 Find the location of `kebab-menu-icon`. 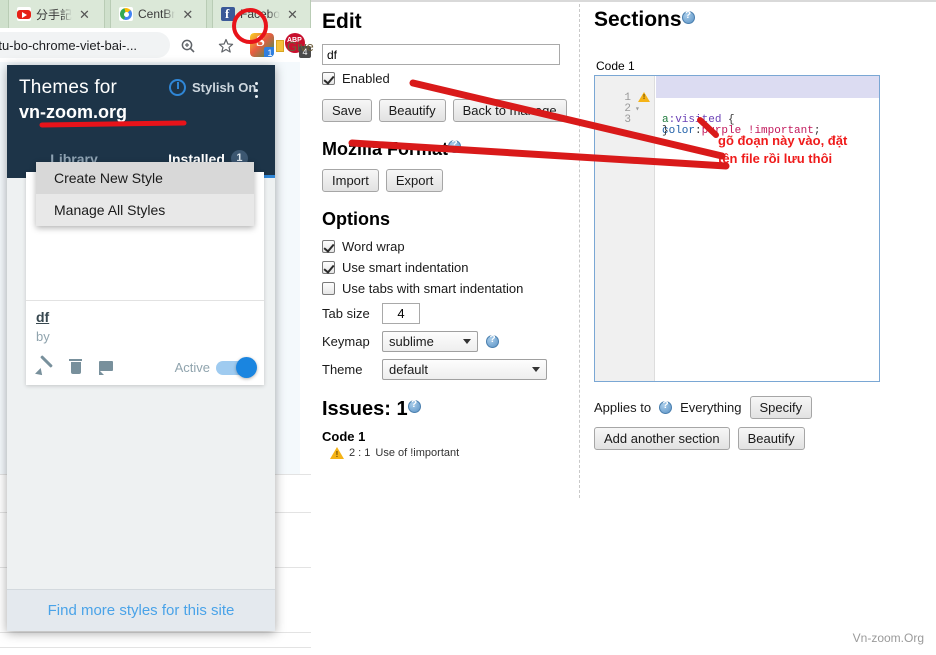

kebab-menu-icon is located at coordinates (256, 90).